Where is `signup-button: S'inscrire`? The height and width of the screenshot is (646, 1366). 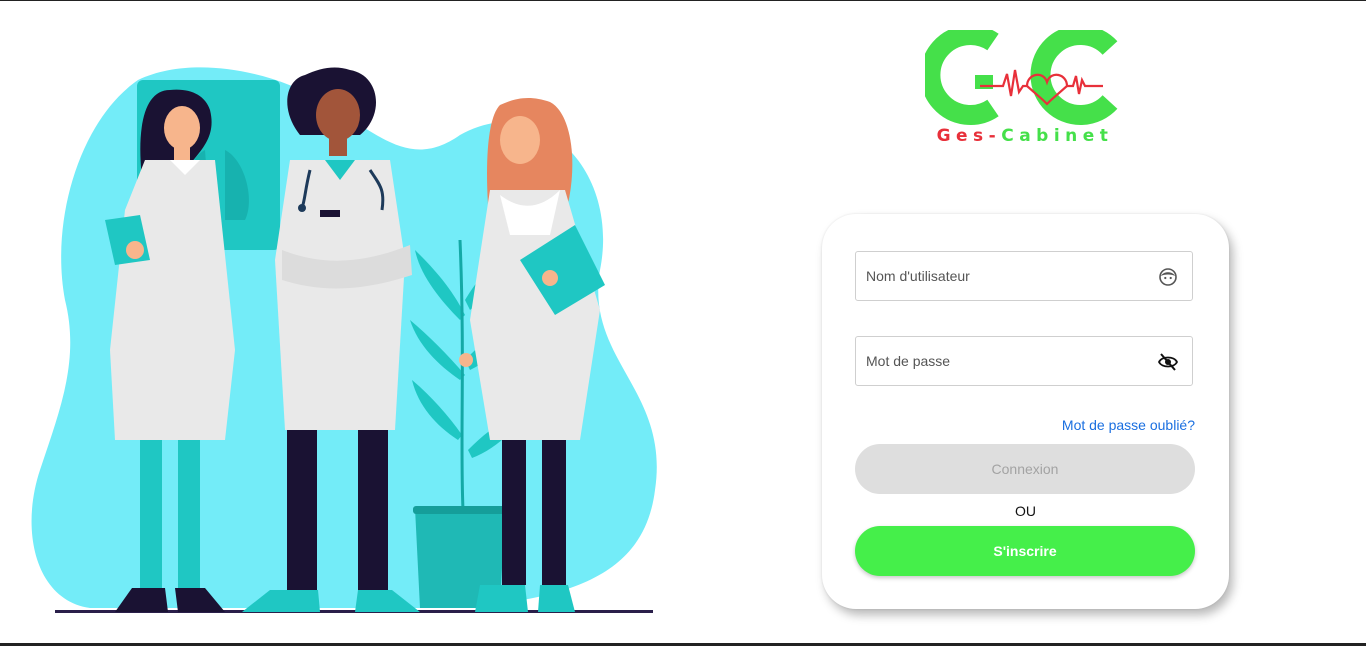 signup-button: S'inscrire is located at coordinates (1025, 551).